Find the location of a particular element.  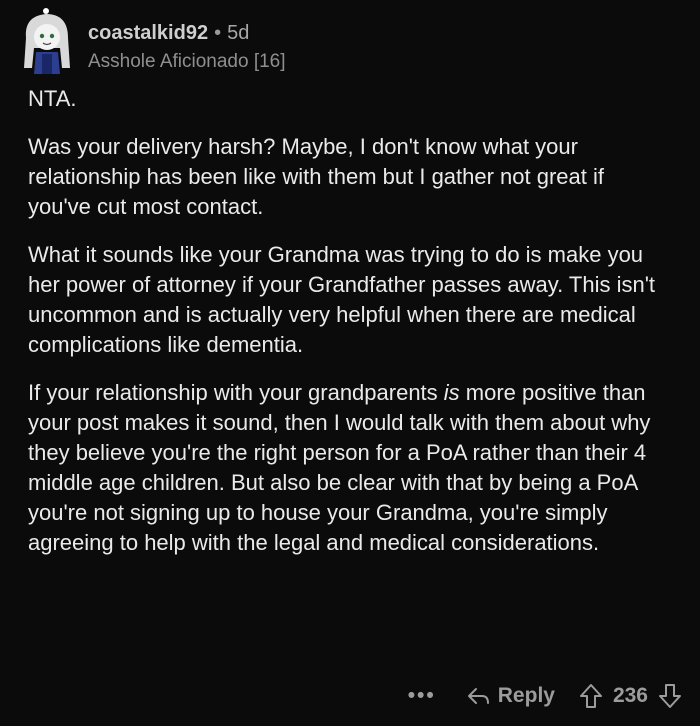

user-flair: Asshole Aficionado [16] is located at coordinates (187, 61).